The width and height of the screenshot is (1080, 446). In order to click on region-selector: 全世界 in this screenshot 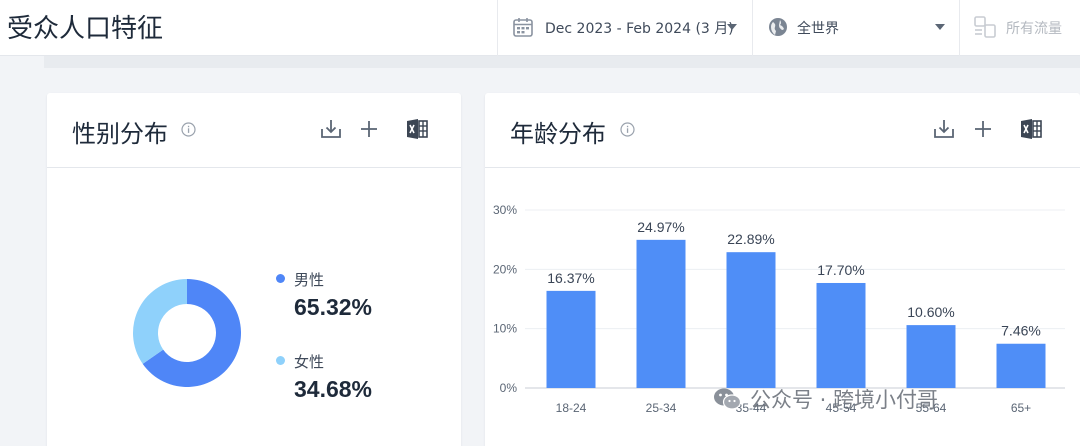, I will do `click(855, 28)`.